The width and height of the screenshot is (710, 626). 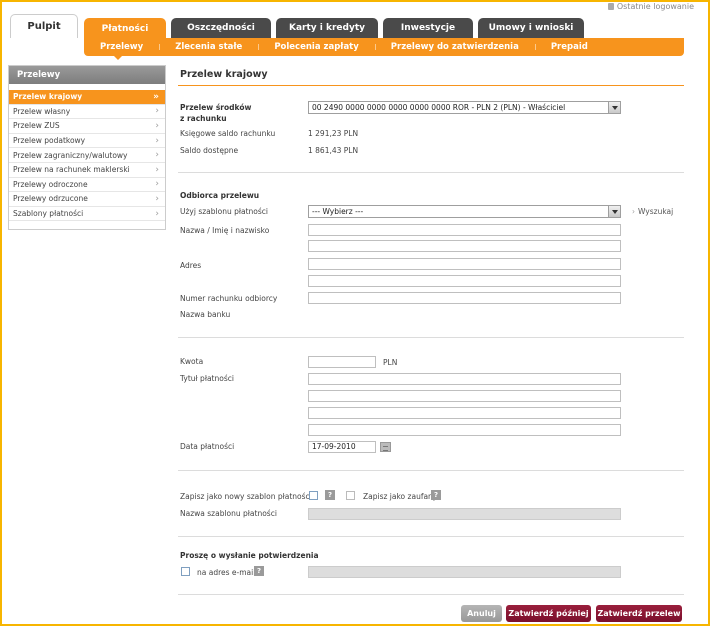 I want to click on sidebar-item-label: Przelew ZUS, so click(x=36, y=126).